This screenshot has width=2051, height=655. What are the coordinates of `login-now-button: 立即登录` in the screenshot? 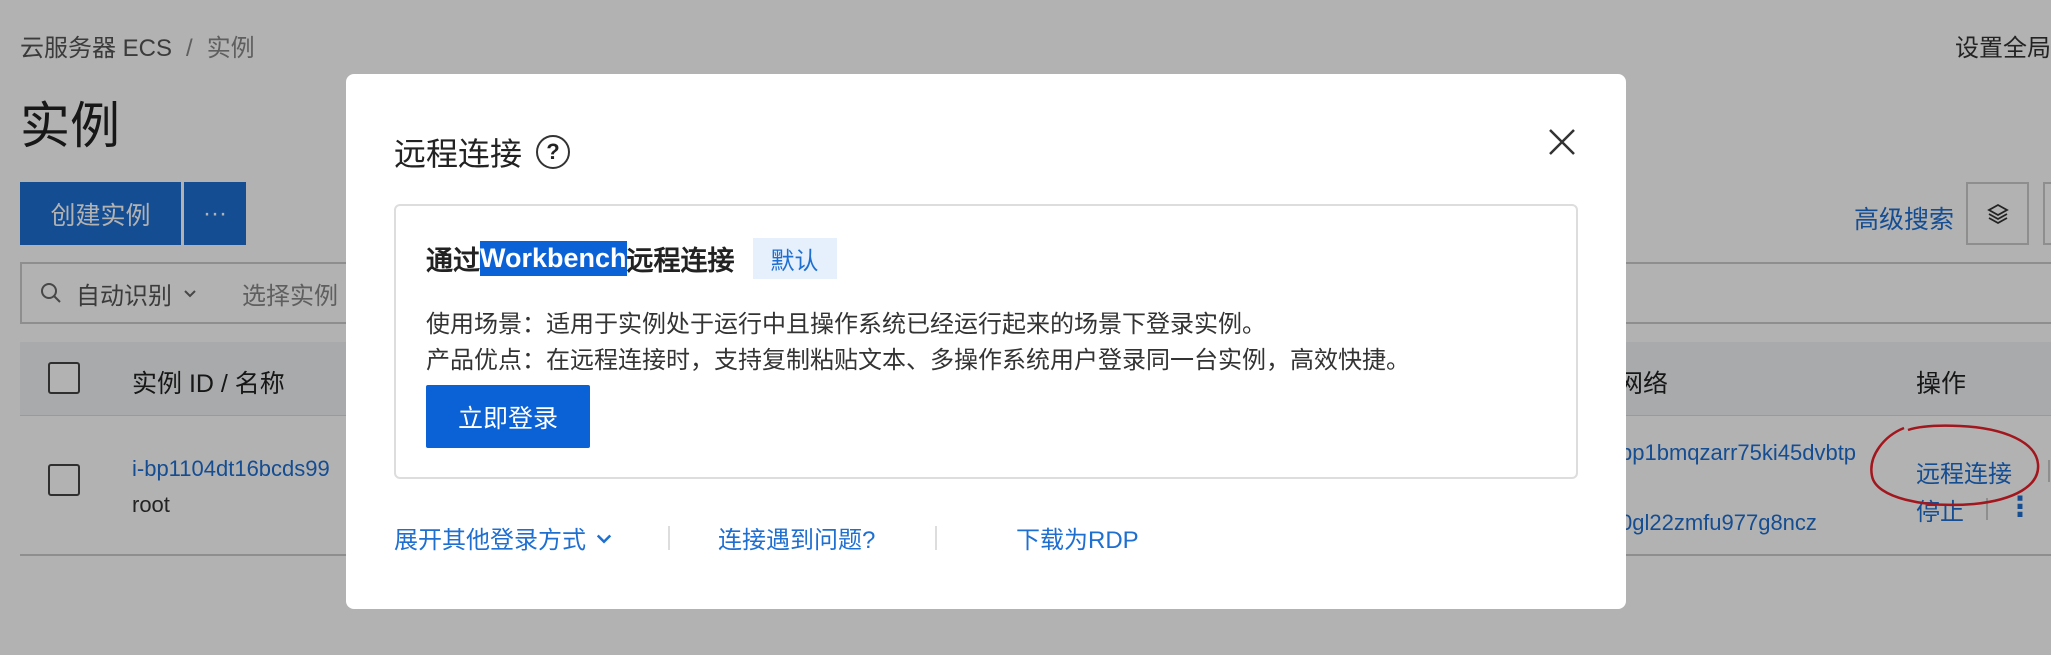 It's located at (508, 416).